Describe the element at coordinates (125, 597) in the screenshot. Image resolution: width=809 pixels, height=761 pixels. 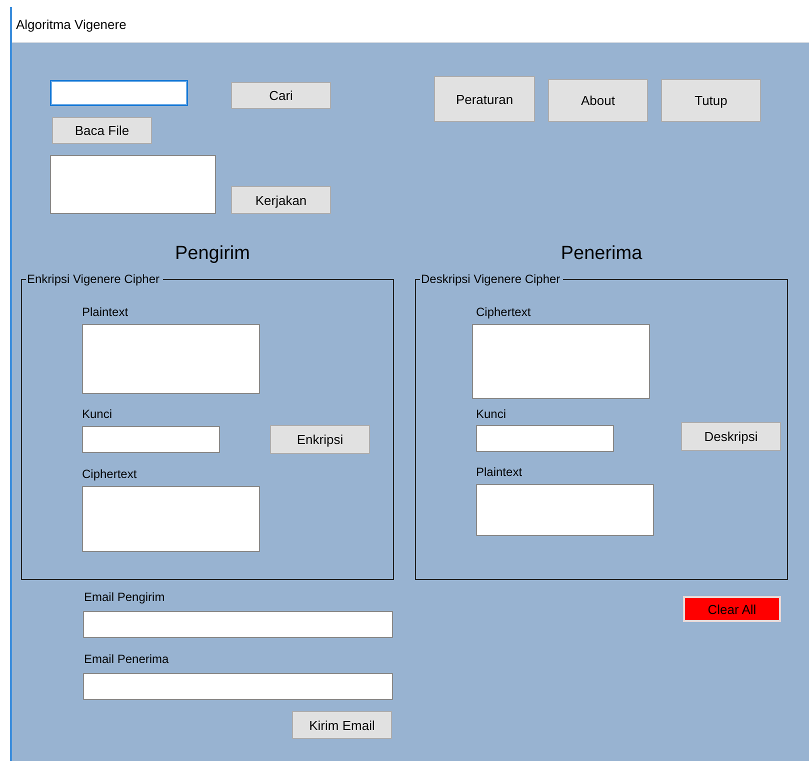
I see `field-label: Email Pengirim` at that location.